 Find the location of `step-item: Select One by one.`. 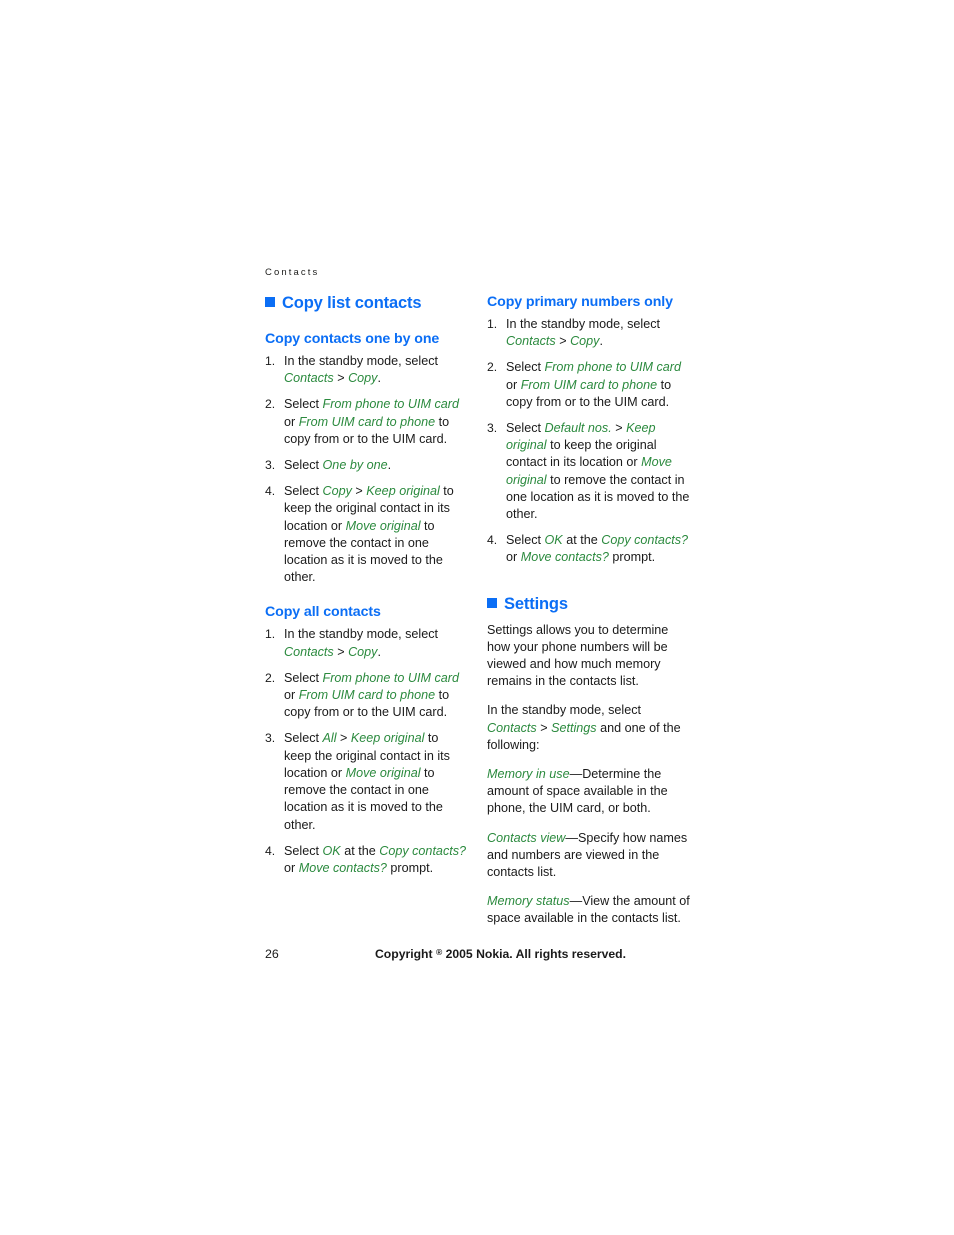

step-item: Select One by one. is located at coordinates (366, 465).